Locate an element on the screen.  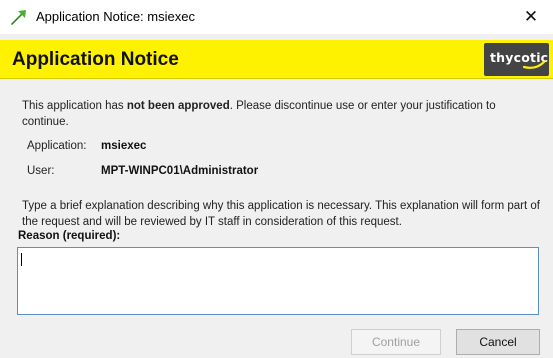
application-label: Application: is located at coordinates (57, 146).